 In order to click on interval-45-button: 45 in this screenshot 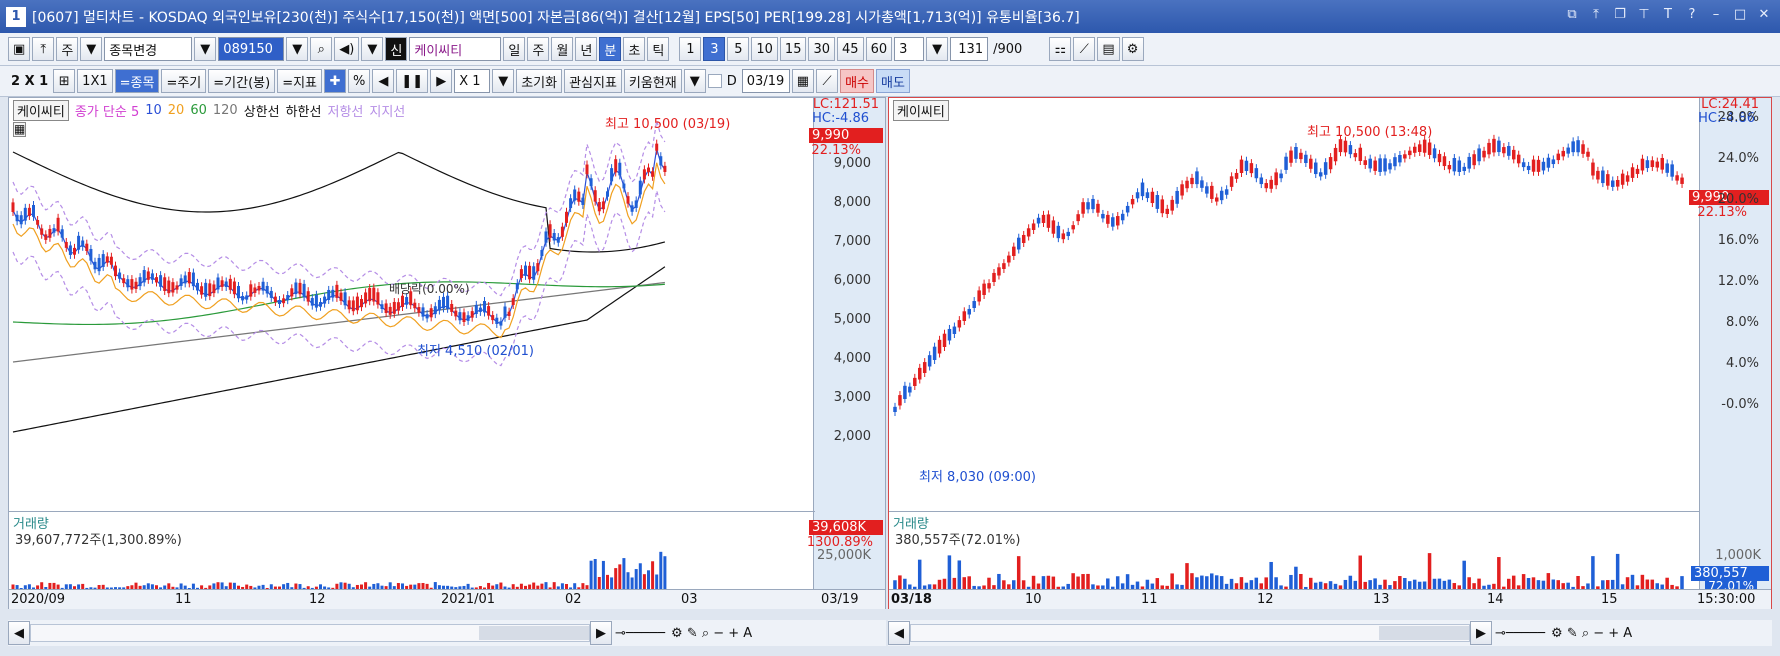, I will do `click(850, 49)`.